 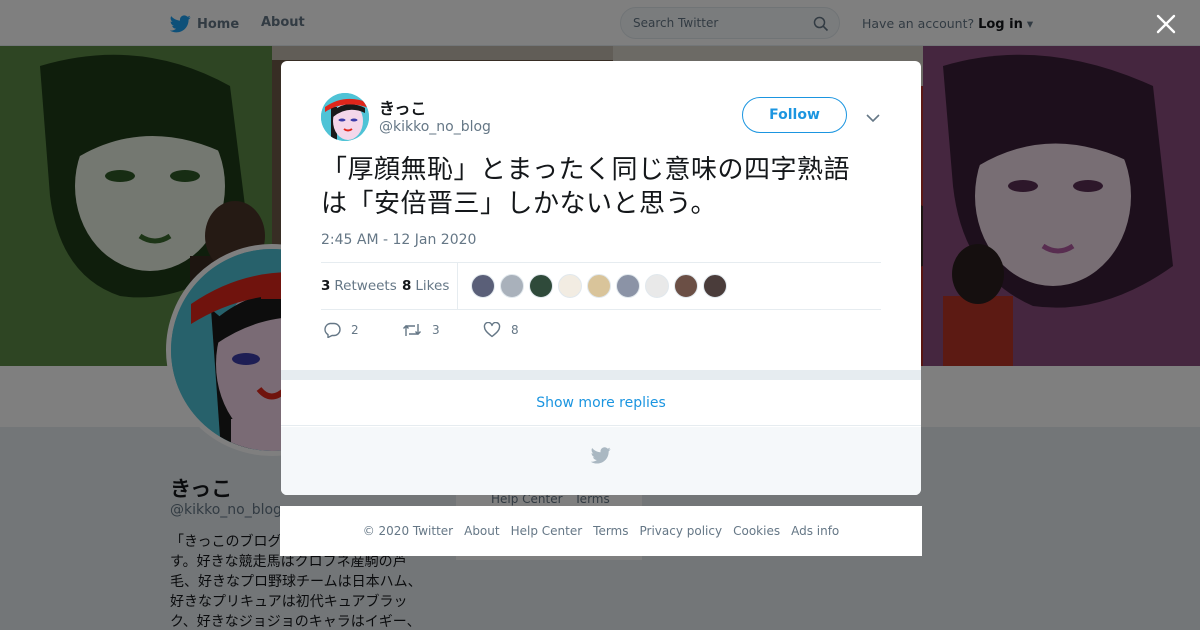 I want to click on modal-footer, so click(x=601, y=461).